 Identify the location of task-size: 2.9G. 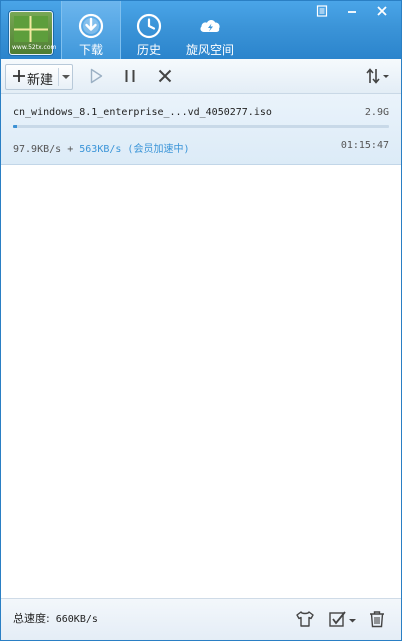
(376, 112).